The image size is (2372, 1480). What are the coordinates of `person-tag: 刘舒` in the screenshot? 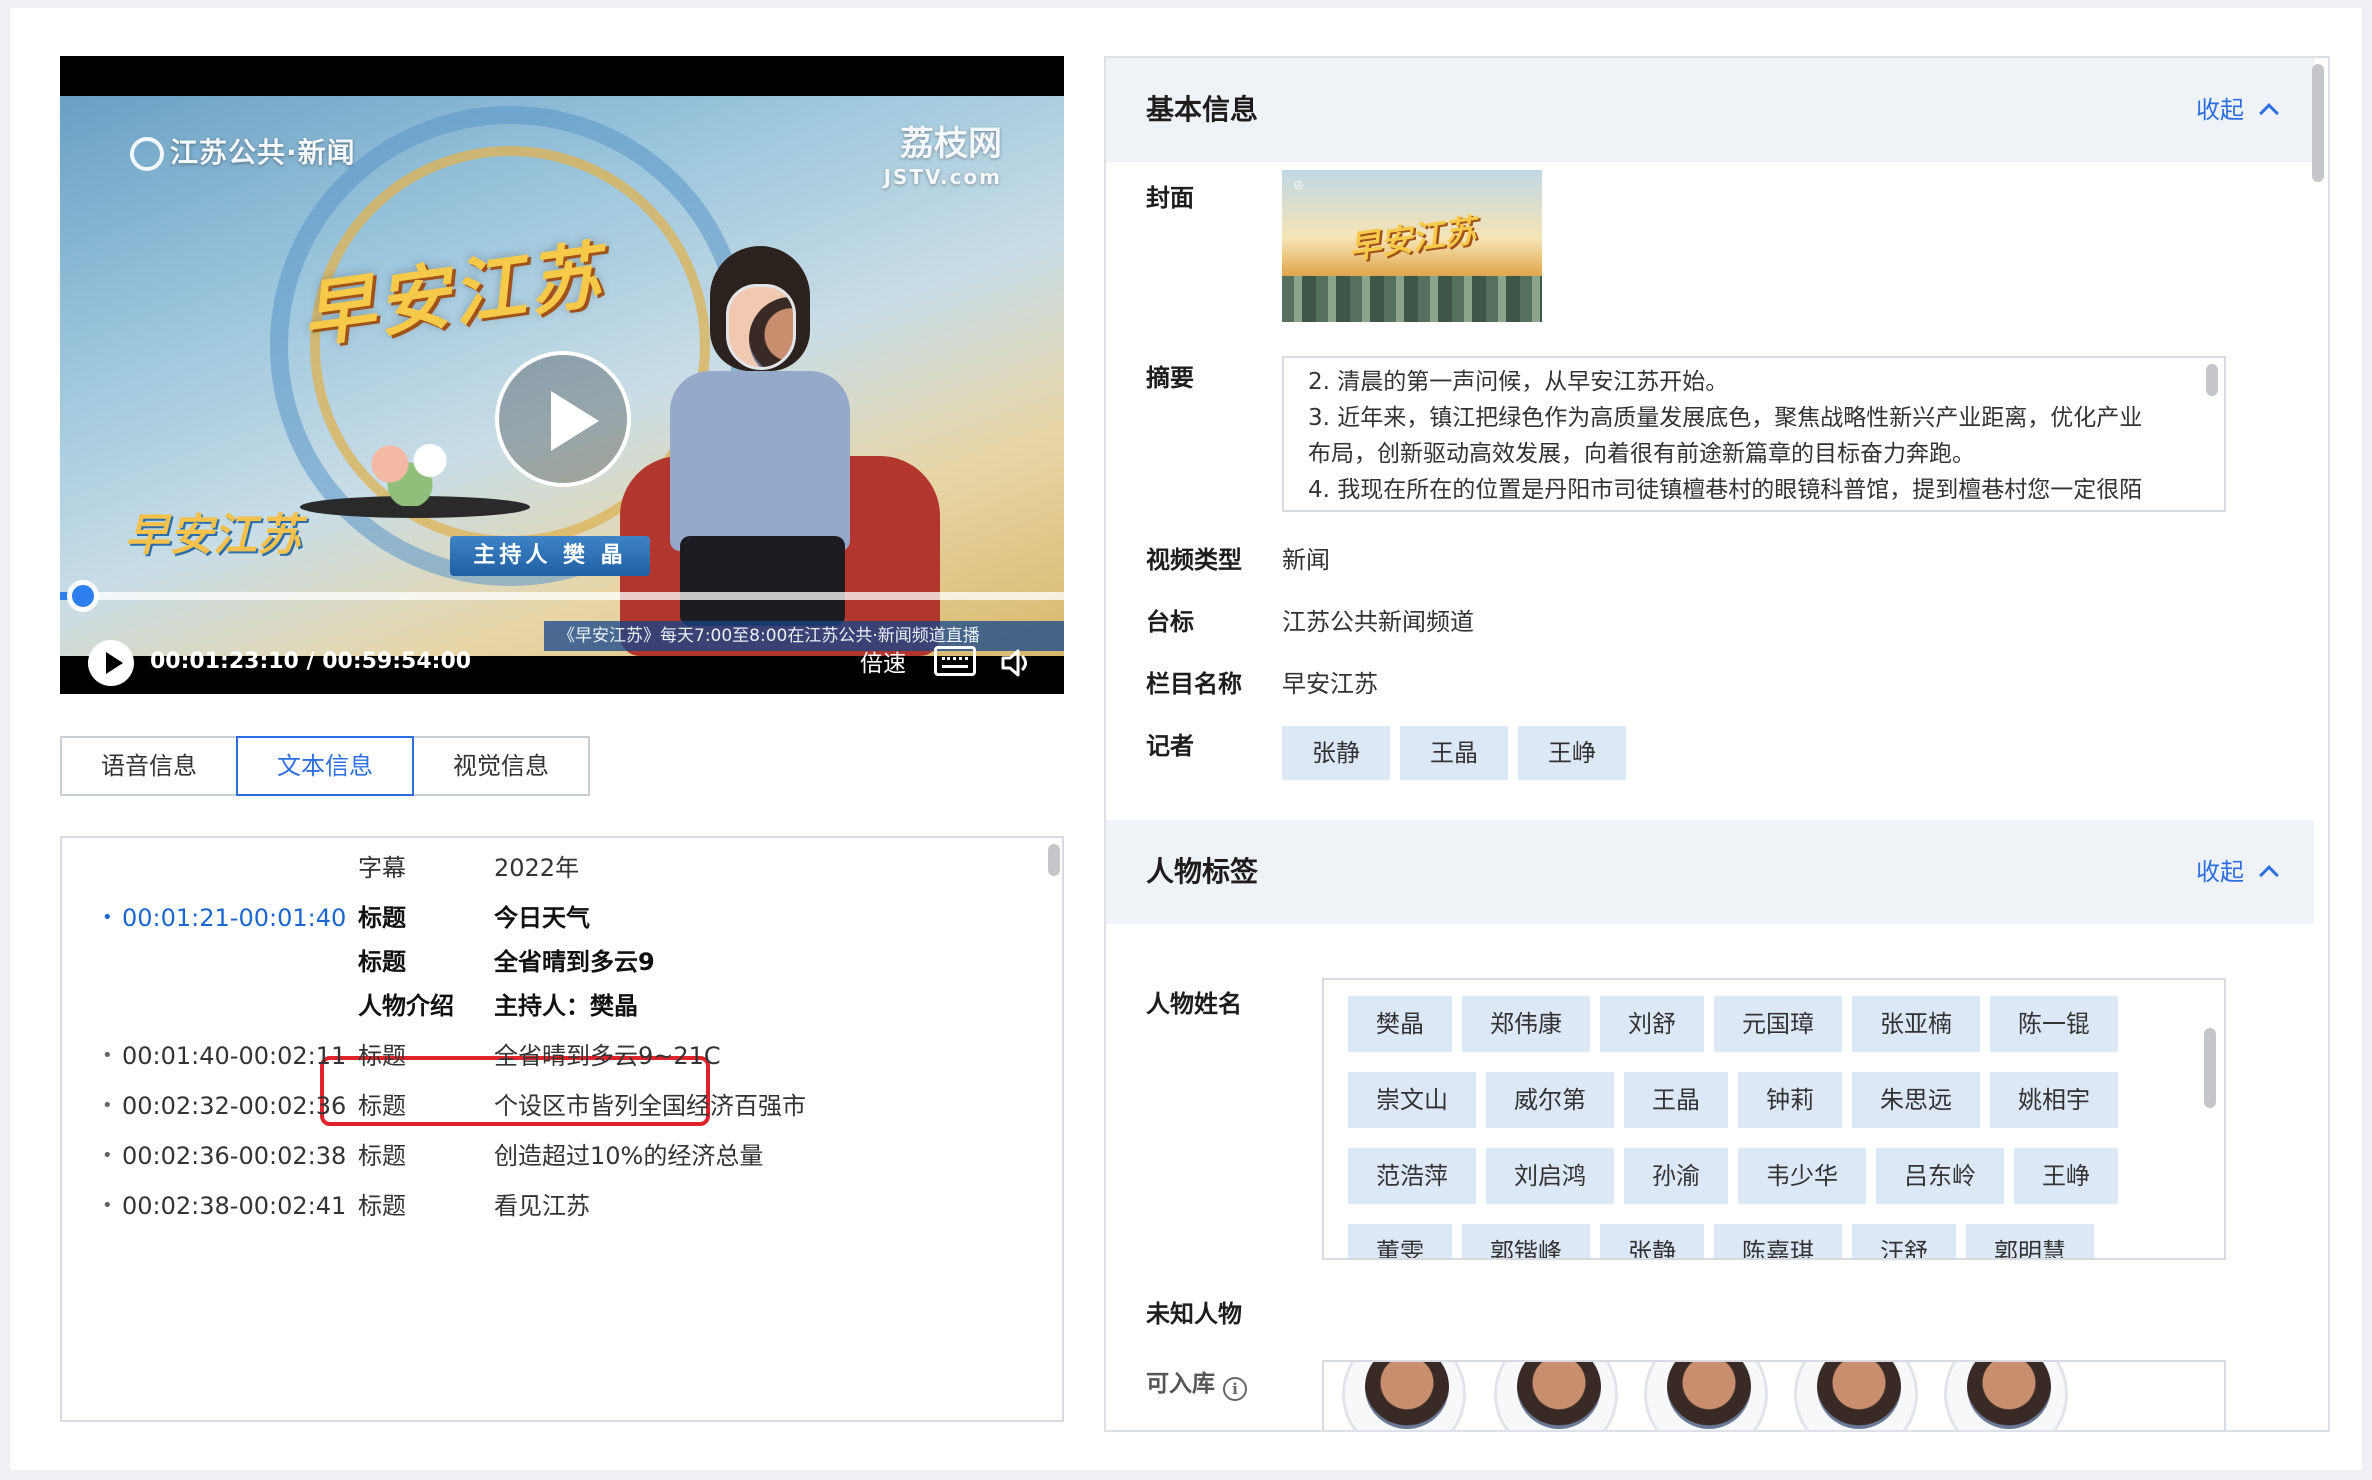 It's located at (1652, 1024).